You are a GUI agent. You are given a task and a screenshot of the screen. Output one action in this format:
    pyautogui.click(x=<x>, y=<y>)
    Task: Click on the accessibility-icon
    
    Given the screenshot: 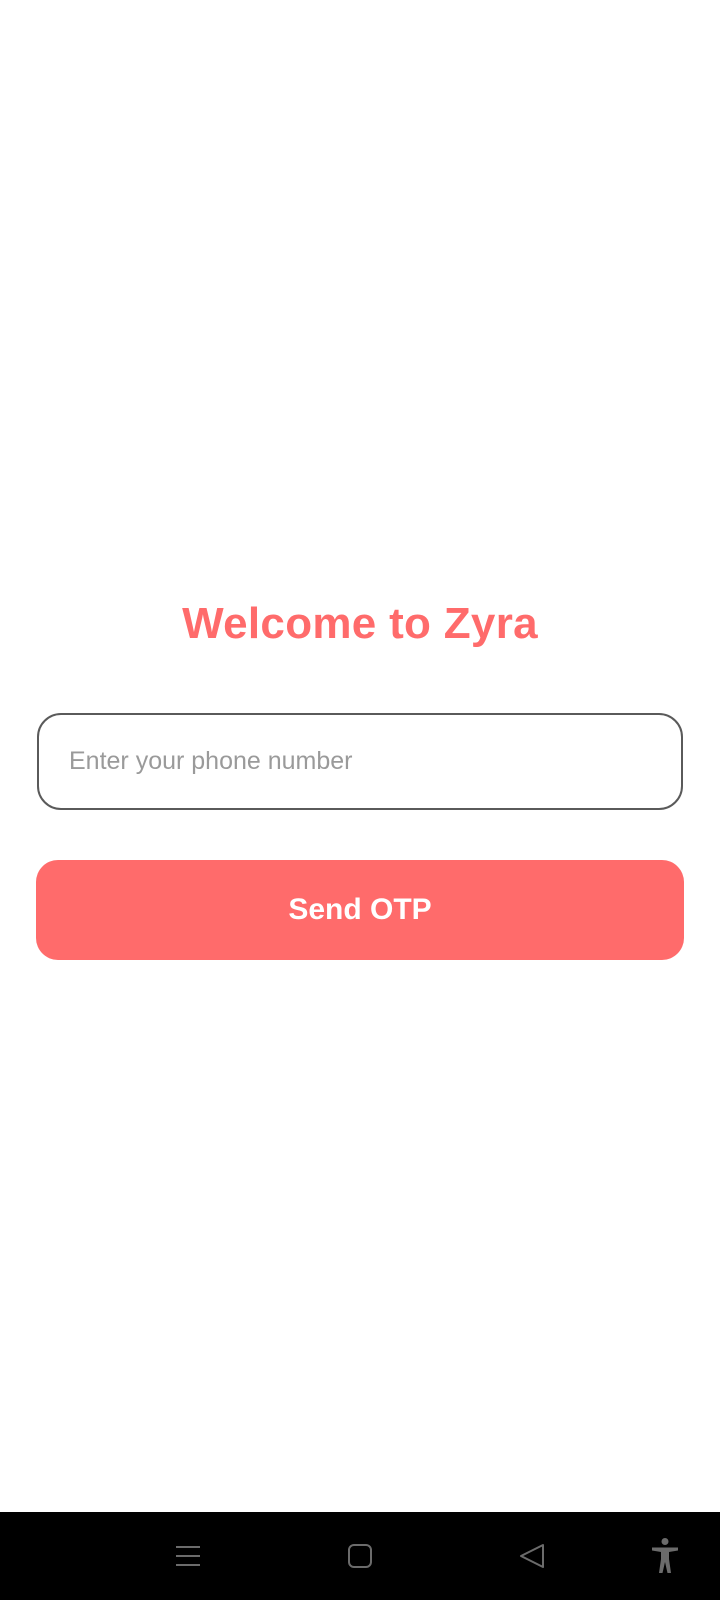 What is the action you would take?
    pyautogui.click(x=665, y=1555)
    